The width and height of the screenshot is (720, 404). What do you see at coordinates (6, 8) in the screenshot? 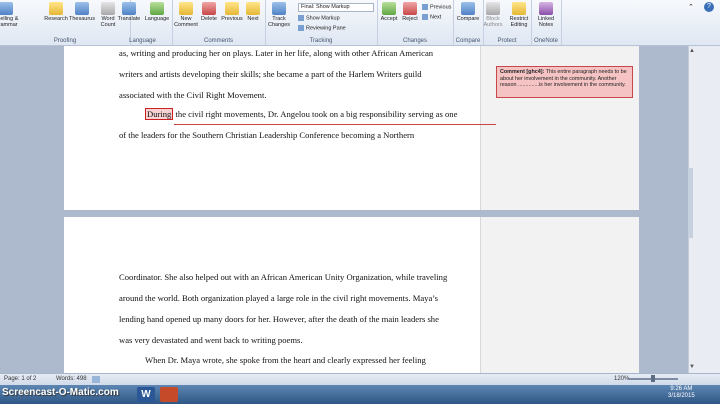
I see `spelling-icon` at bounding box center [6, 8].